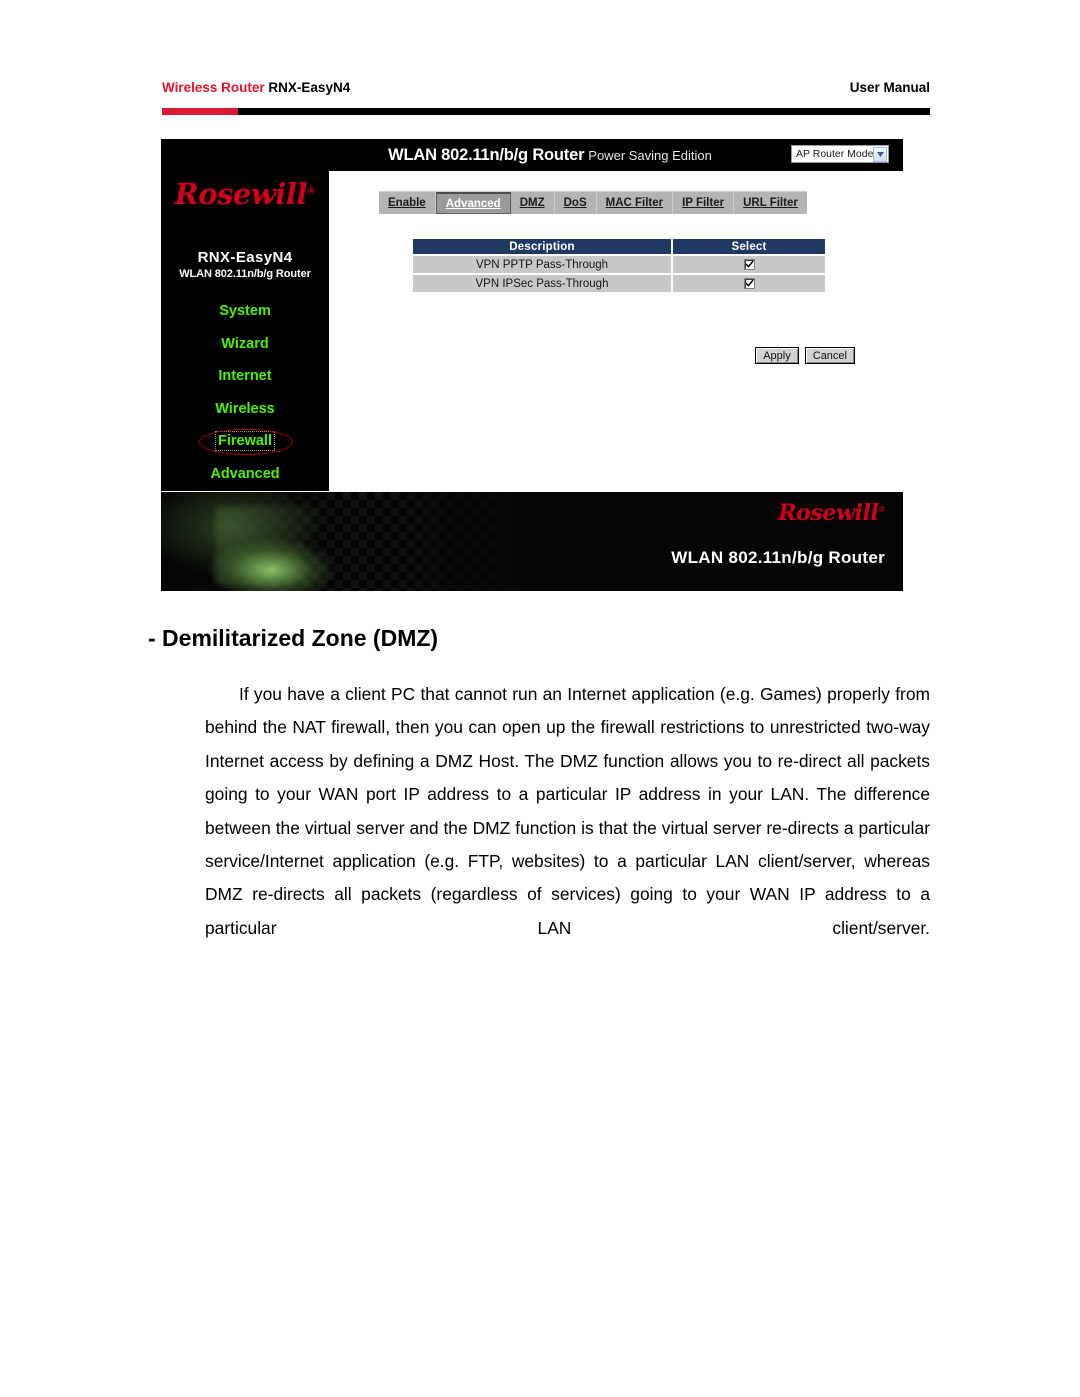  What do you see at coordinates (829, 355) in the screenshot?
I see `cancel-button: Cancel` at bounding box center [829, 355].